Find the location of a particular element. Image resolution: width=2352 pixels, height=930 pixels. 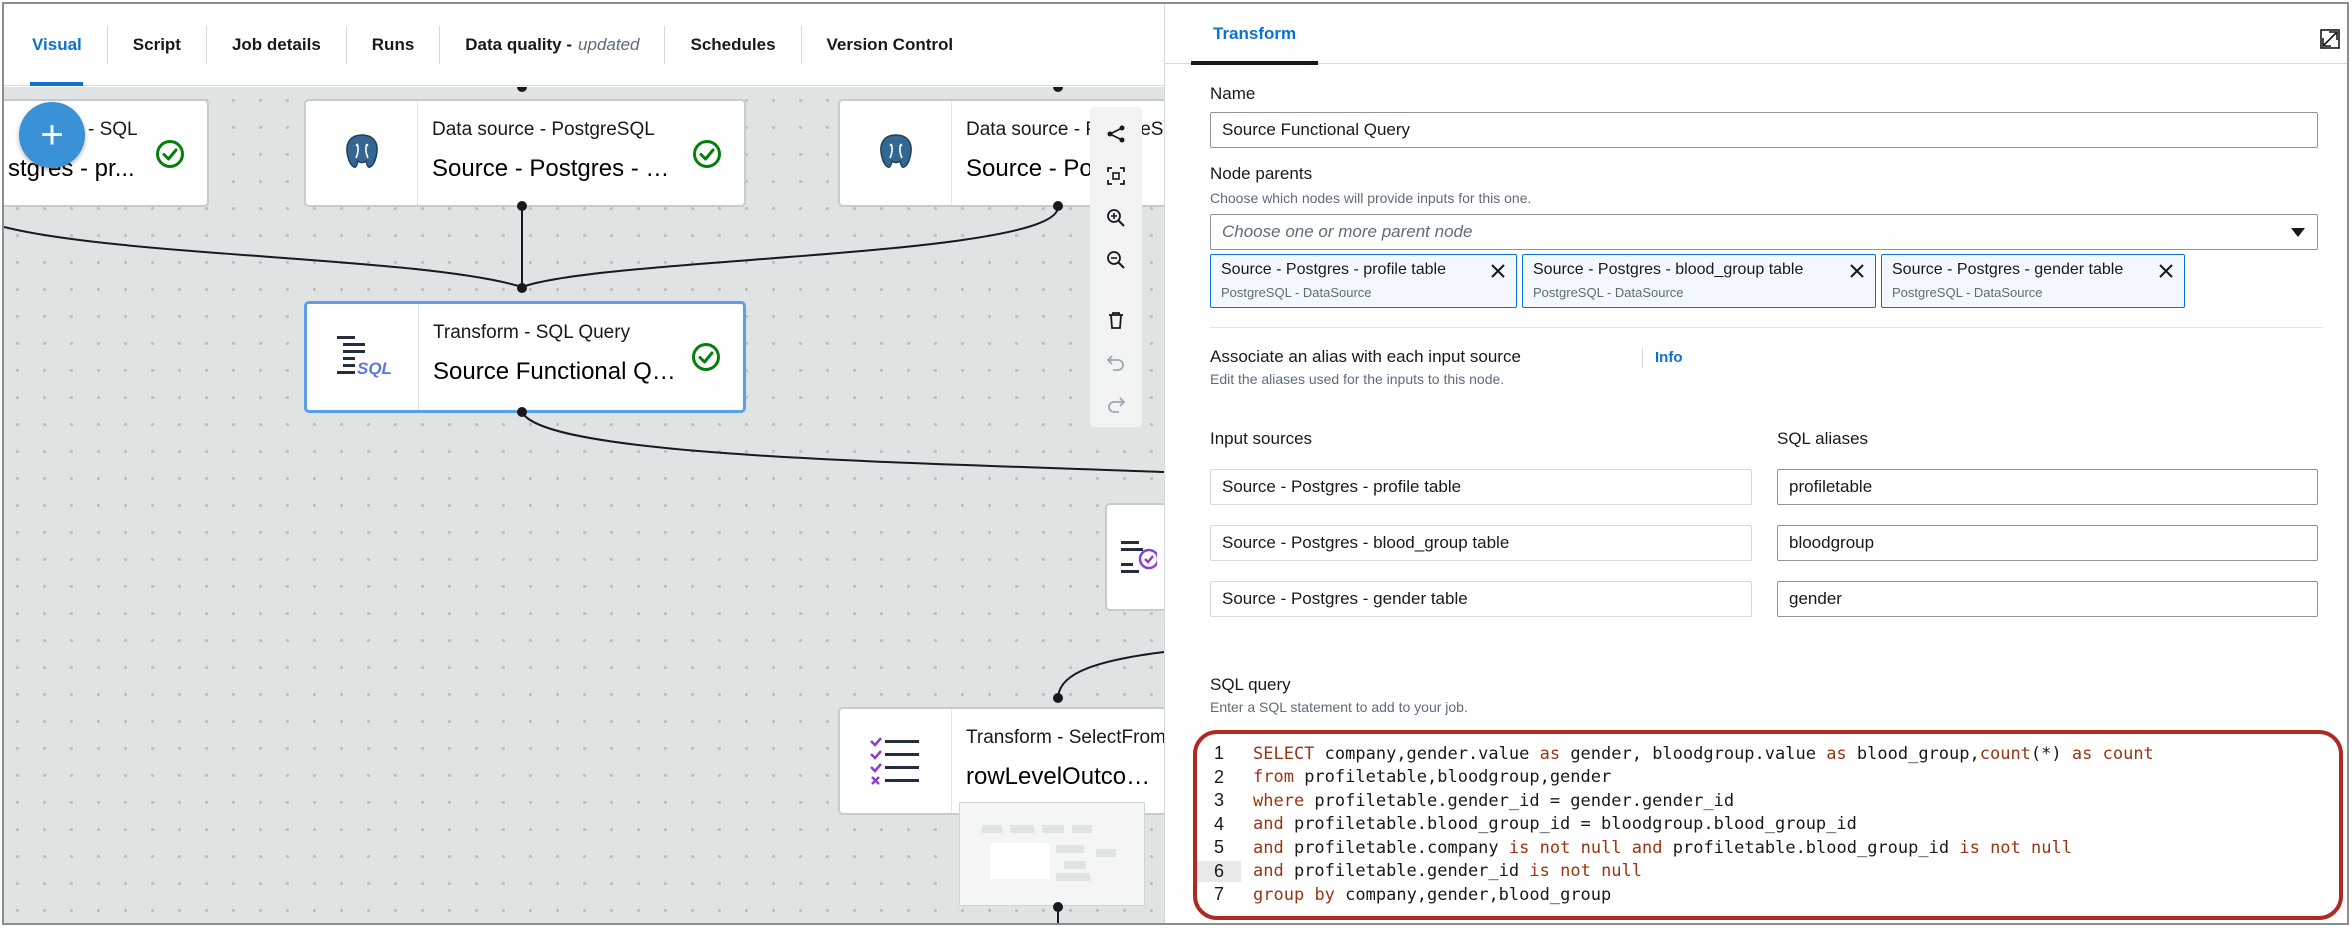

name-label: Name is located at coordinates (1233, 93).